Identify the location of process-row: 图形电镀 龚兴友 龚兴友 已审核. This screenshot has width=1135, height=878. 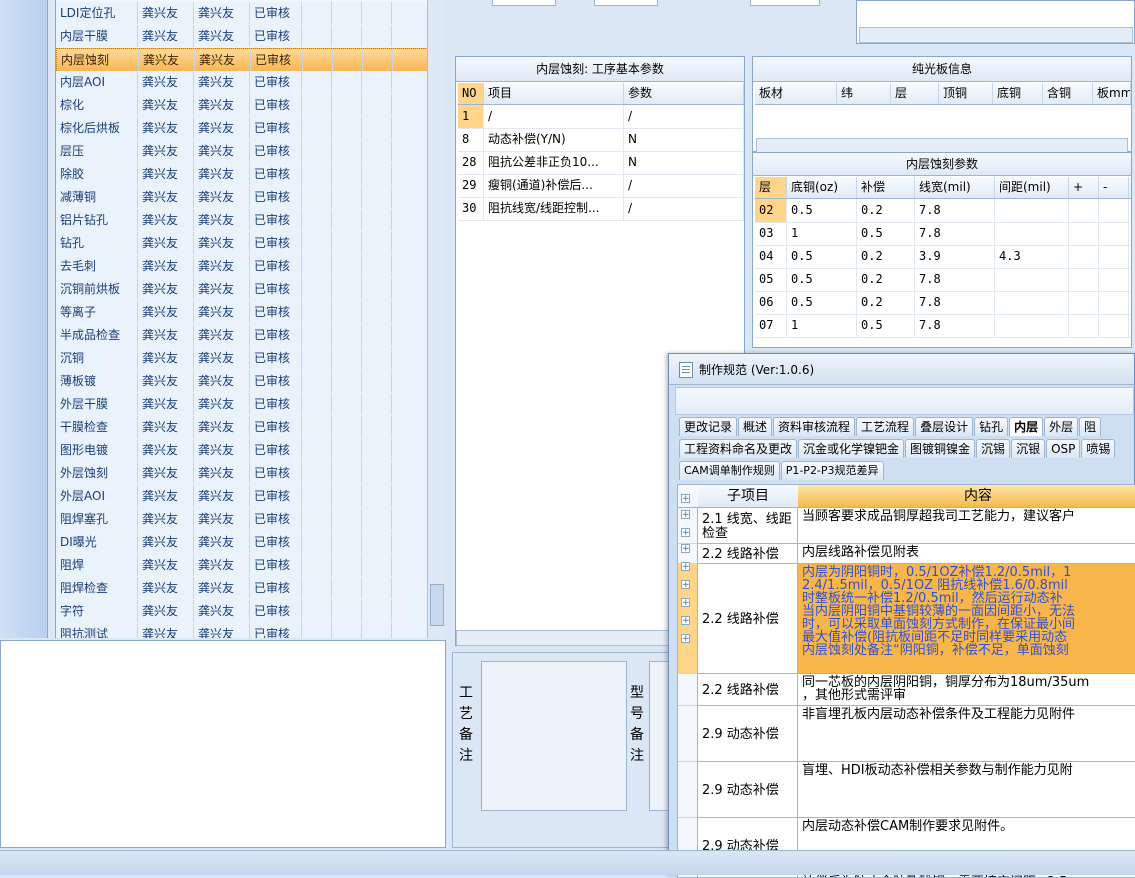
(241, 451).